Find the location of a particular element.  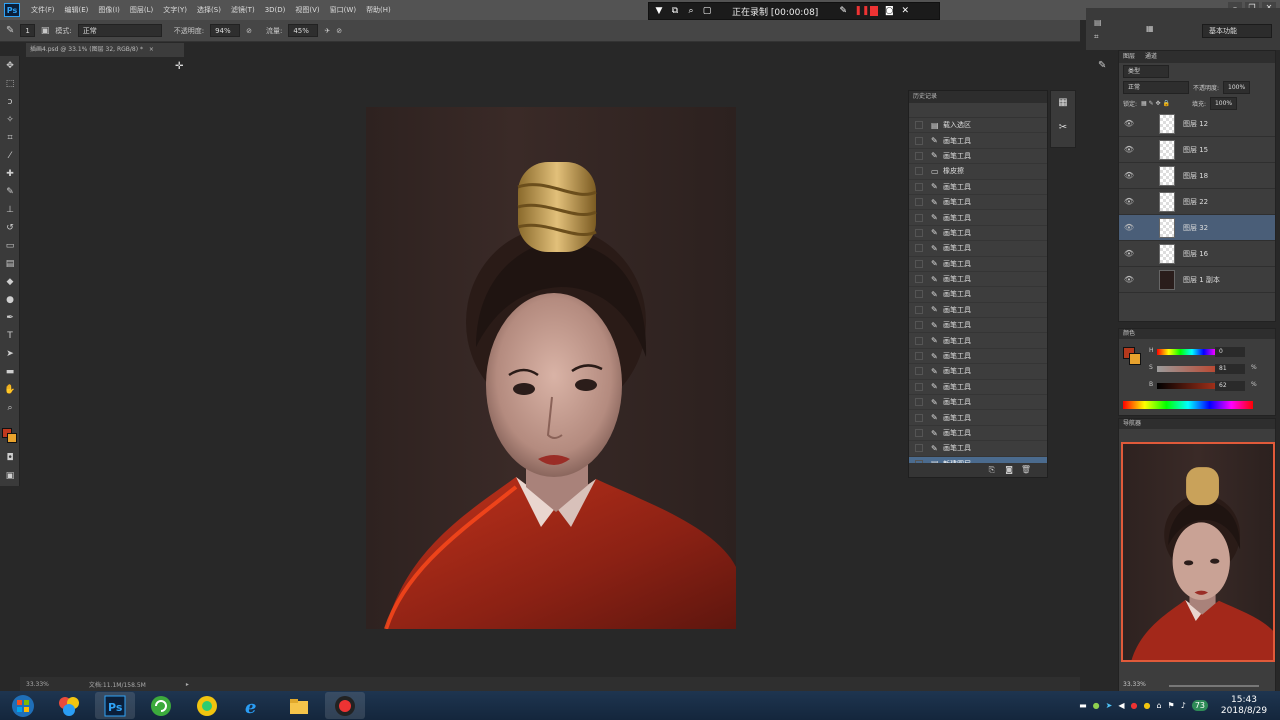

brush-panel-icon: ▣ is located at coordinates (45, 31).